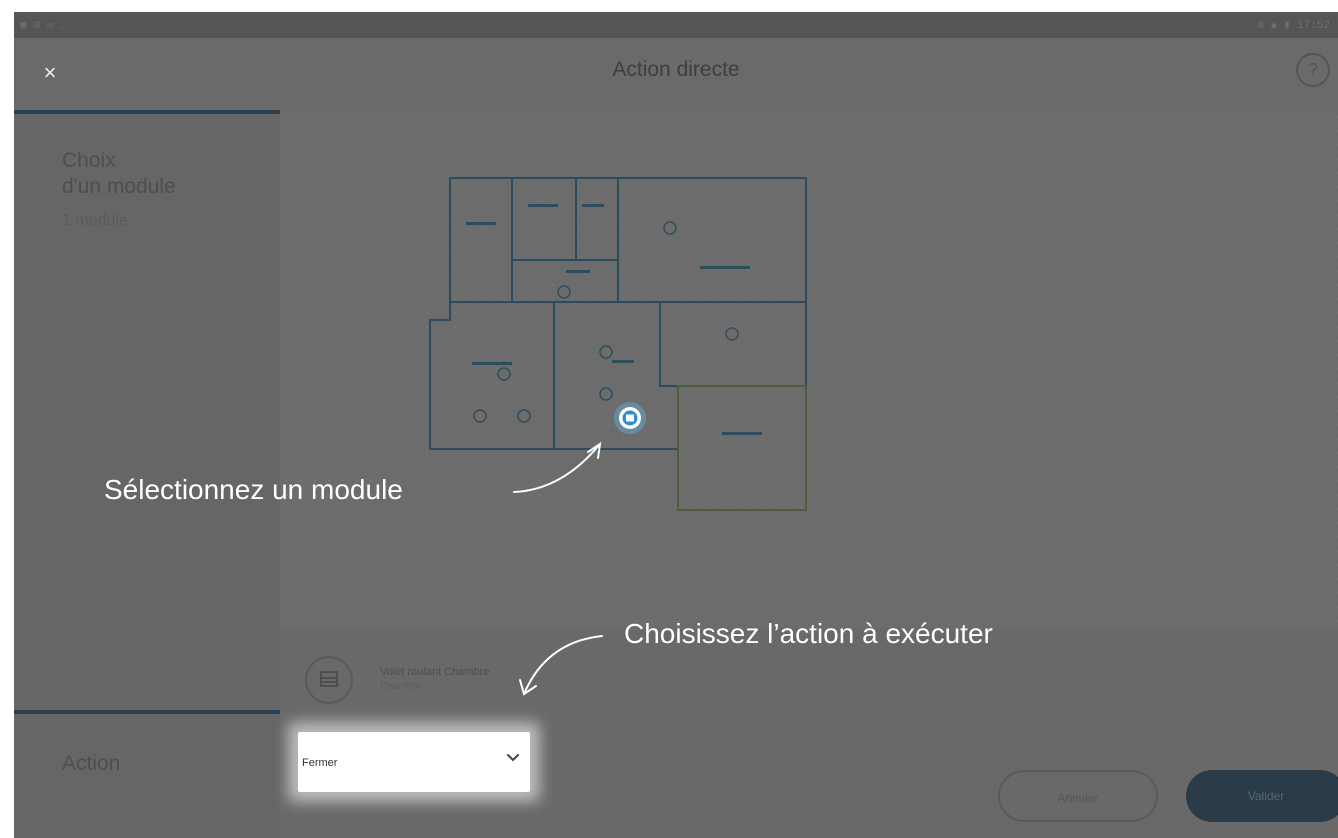 The width and height of the screenshot is (1338, 838). I want to click on action-select: Fermer, so click(414, 762).